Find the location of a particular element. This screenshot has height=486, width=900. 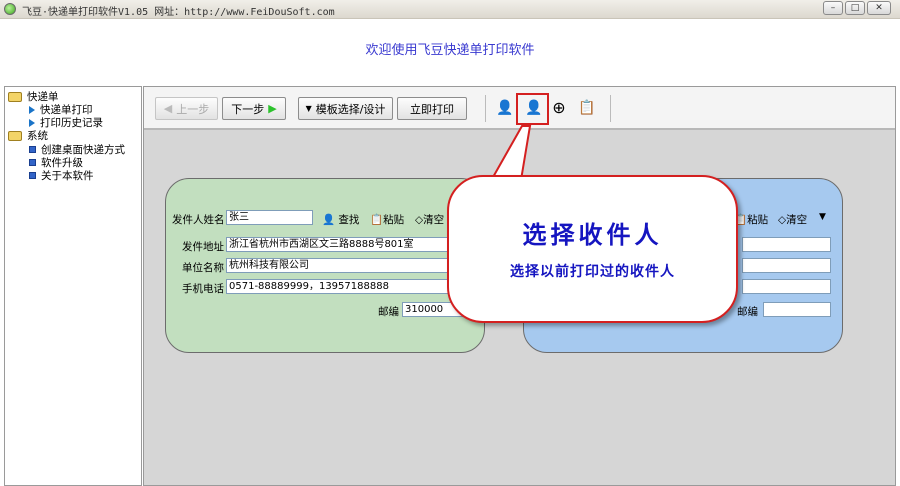

paste-button: 📋粘贴 is located at coordinates (387, 219).